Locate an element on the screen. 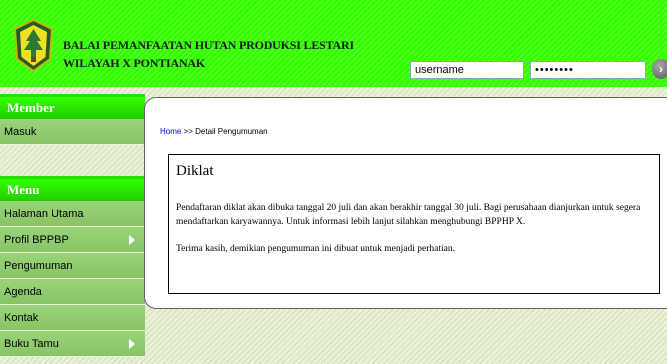  login-button: › is located at coordinates (659, 69).